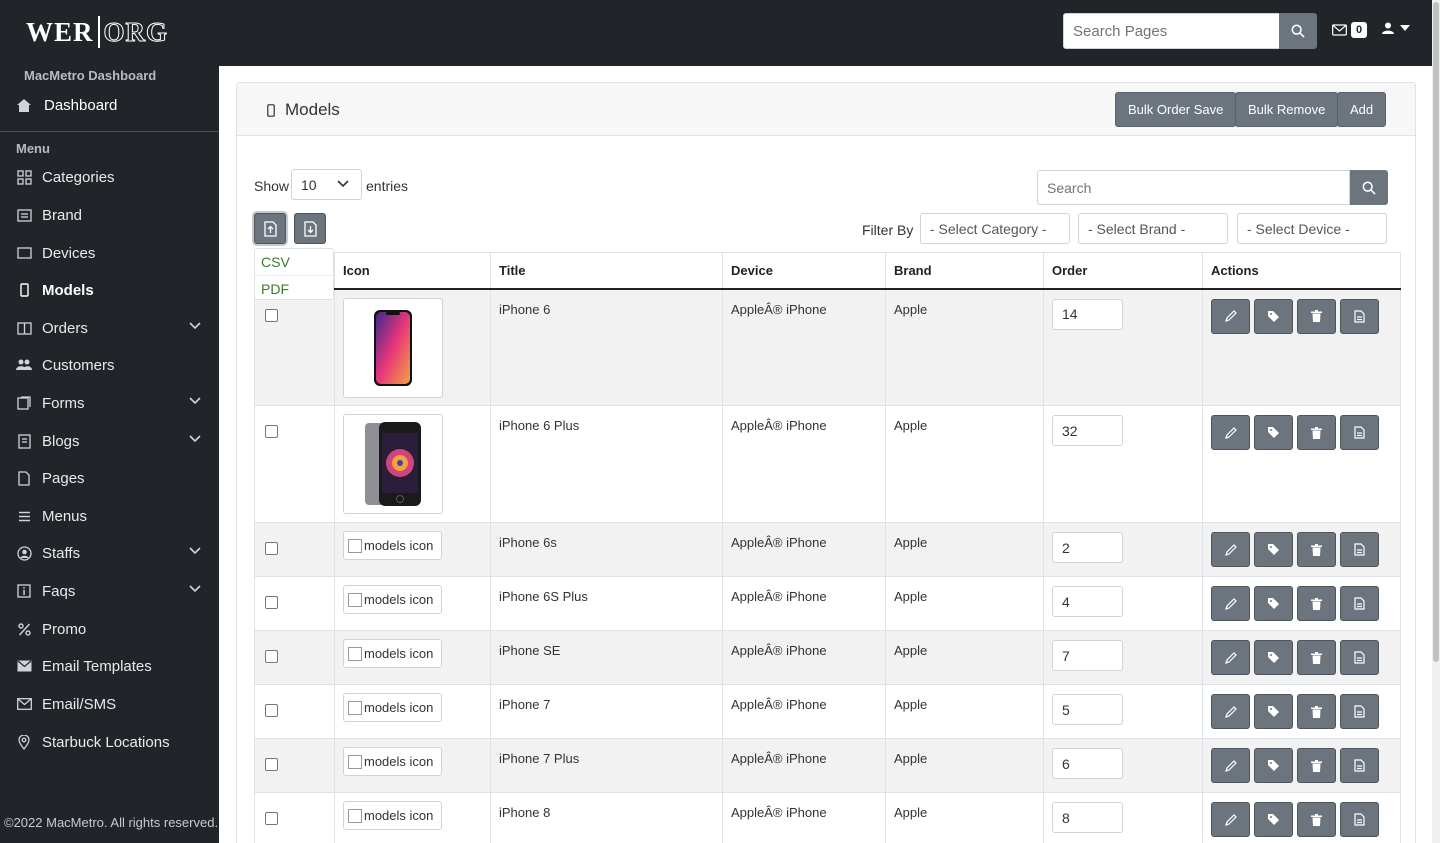  I want to click on add-button: Add, so click(1362, 109).